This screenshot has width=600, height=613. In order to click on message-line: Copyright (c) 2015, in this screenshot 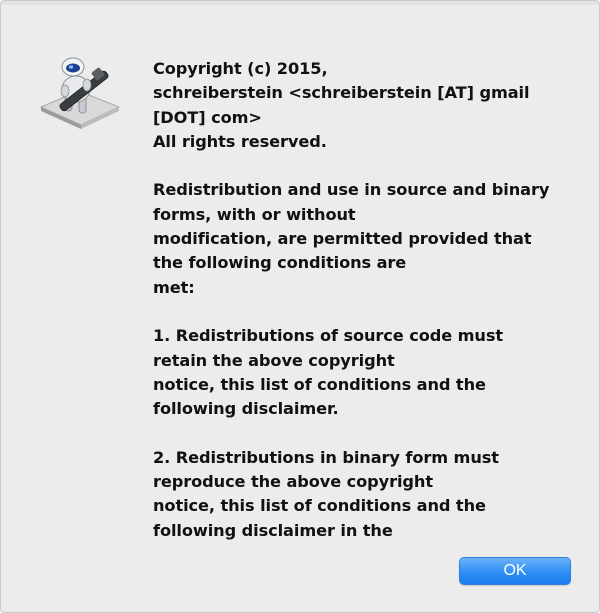, I will do `click(240, 68)`.